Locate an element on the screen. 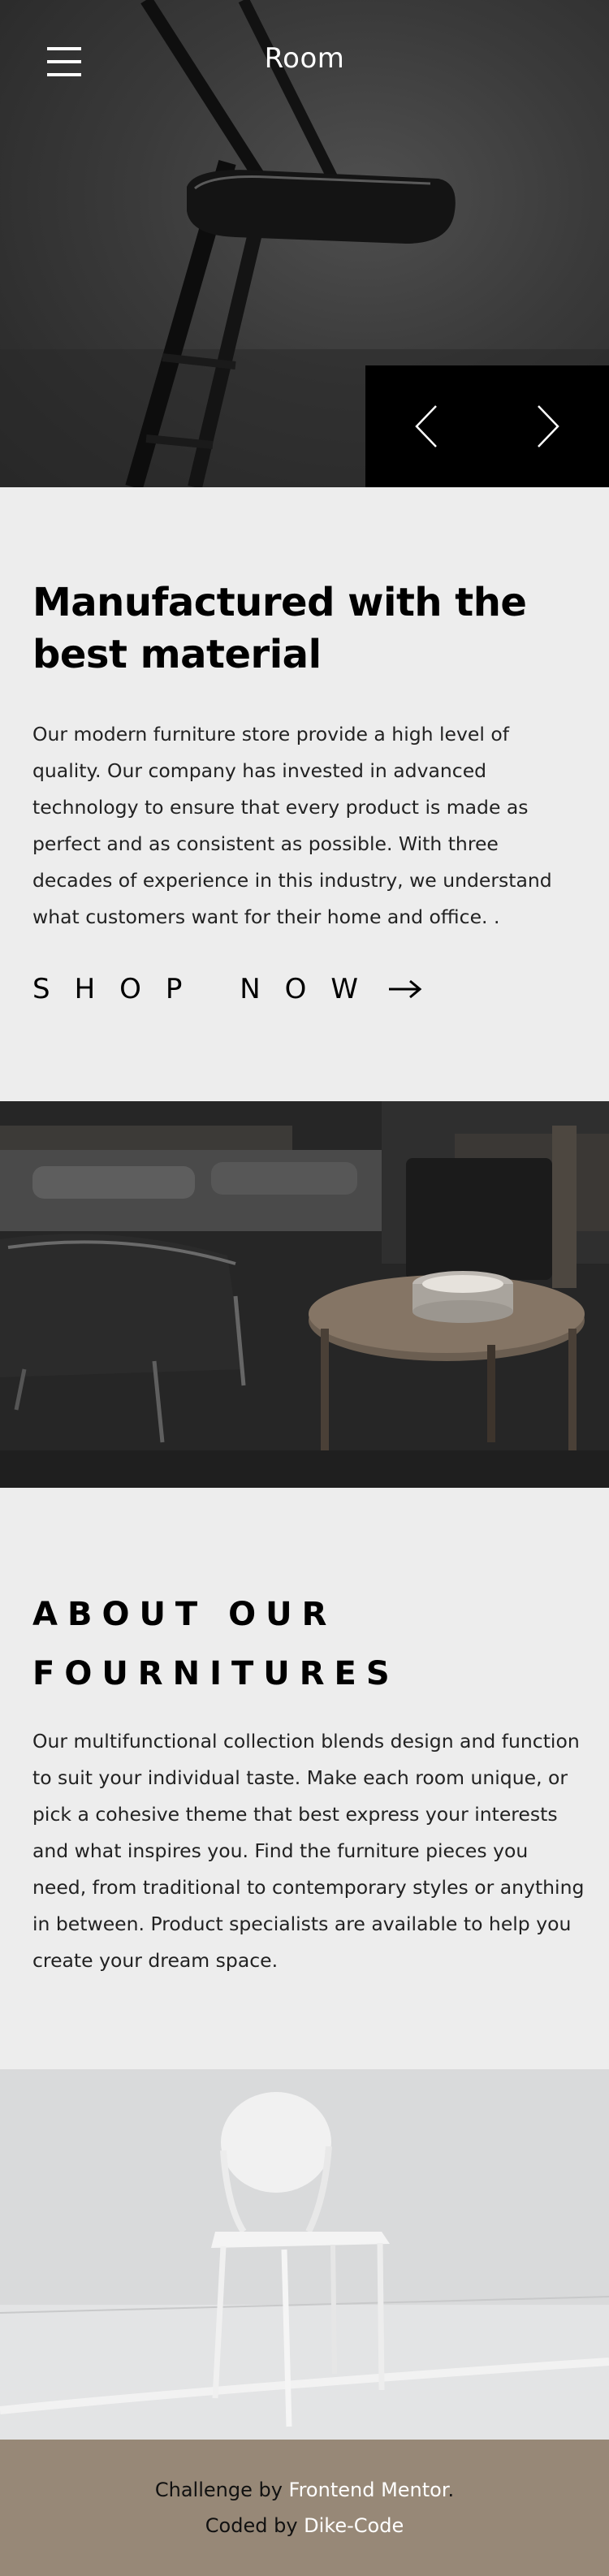 Image resolution: width=609 pixels, height=2576 pixels. challenge-suffix: . is located at coordinates (451, 2490).